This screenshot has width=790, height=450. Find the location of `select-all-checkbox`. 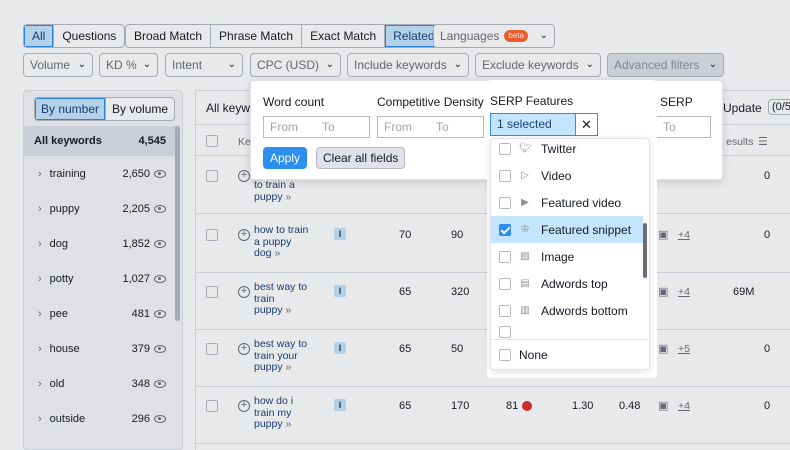

select-all-checkbox is located at coordinates (212, 141).